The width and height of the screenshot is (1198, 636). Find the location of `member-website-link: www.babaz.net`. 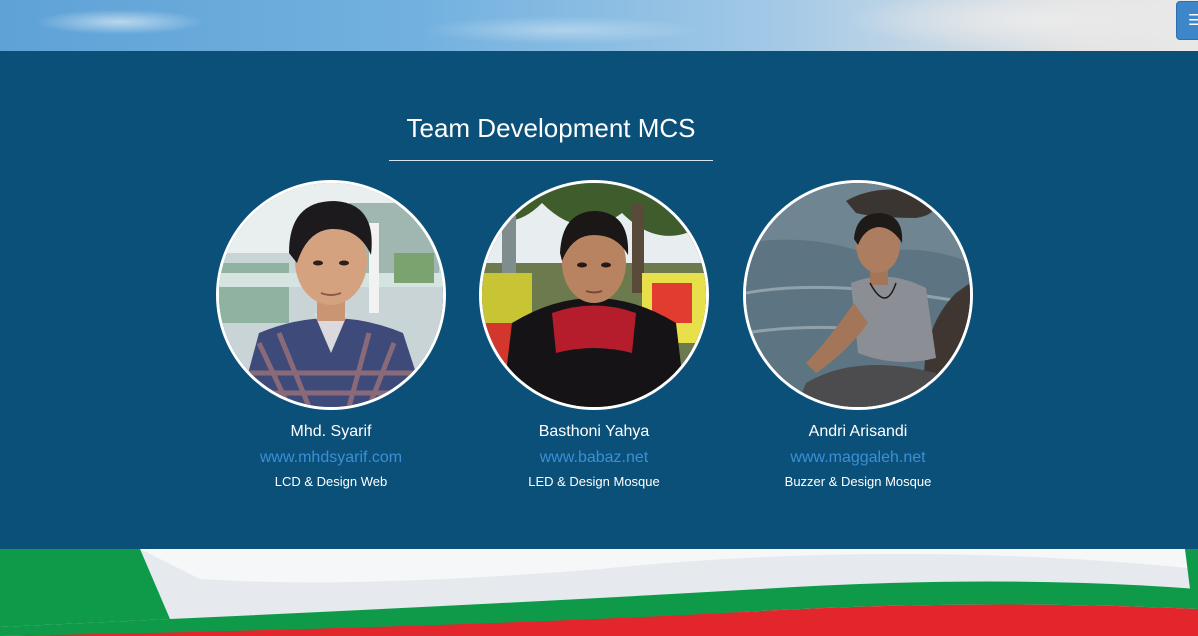

member-website-link: www.babaz.net is located at coordinates (594, 458).